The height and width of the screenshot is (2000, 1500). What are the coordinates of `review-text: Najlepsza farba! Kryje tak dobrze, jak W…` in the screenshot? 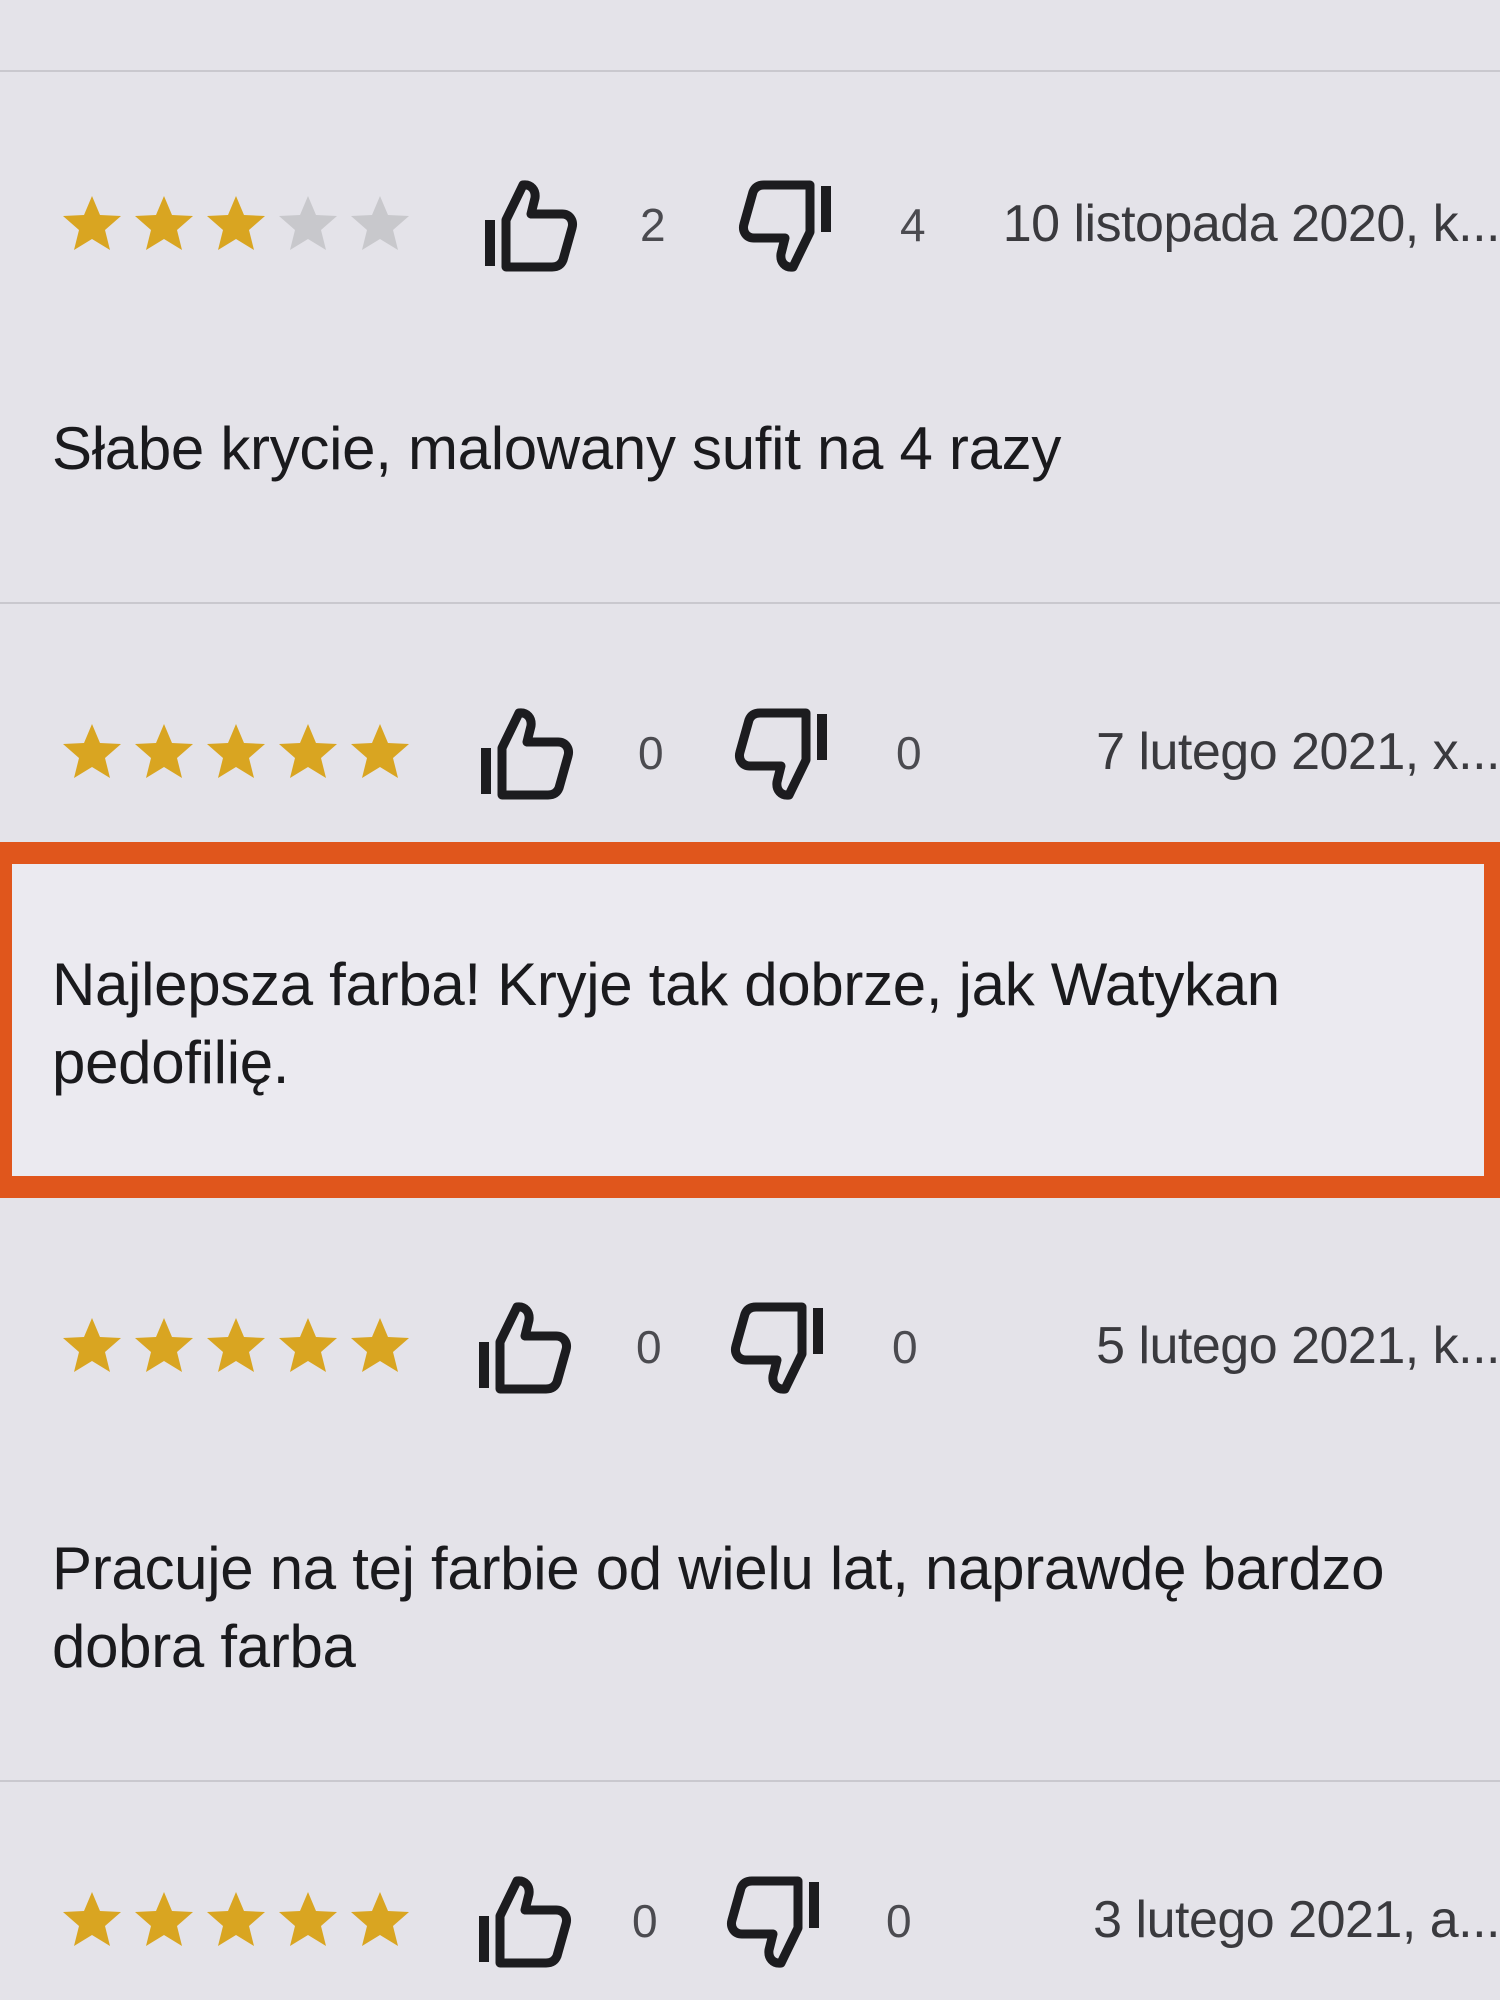 It's located at (666, 1023).